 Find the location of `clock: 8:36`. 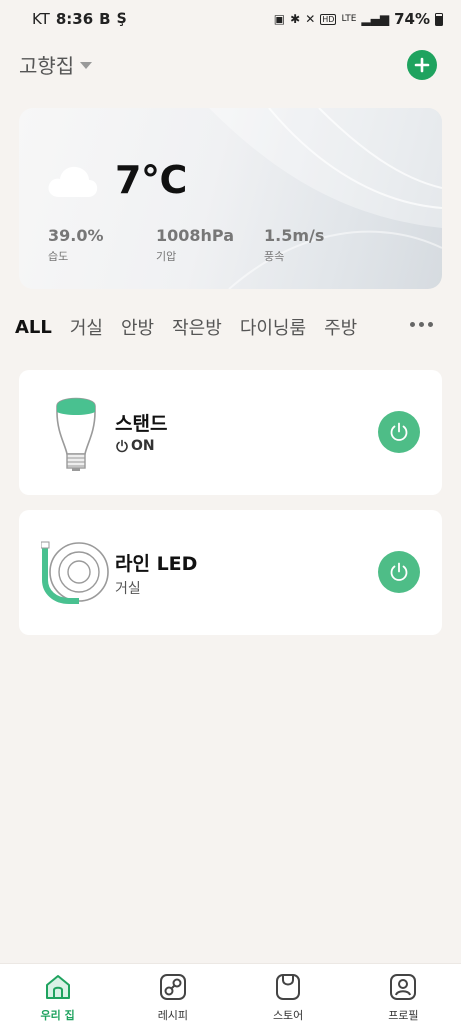

clock: 8:36 is located at coordinates (74, 19).